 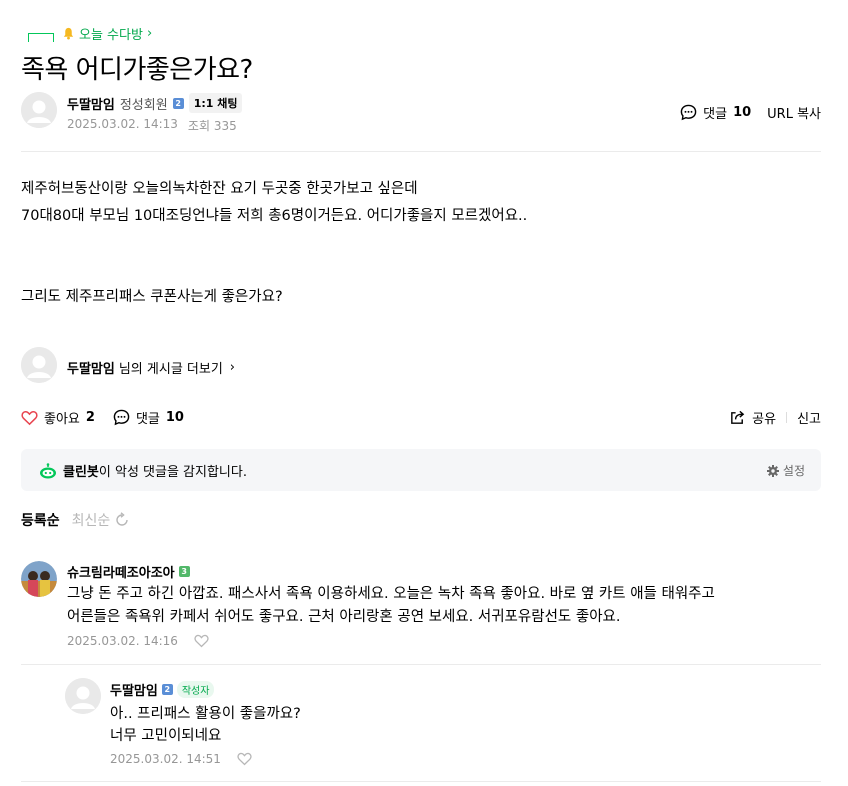 What do you see at coordinates (111, 35) in the screenshot?
I see `board-name: 오늘 수다방` at bounding box center [111, 35].